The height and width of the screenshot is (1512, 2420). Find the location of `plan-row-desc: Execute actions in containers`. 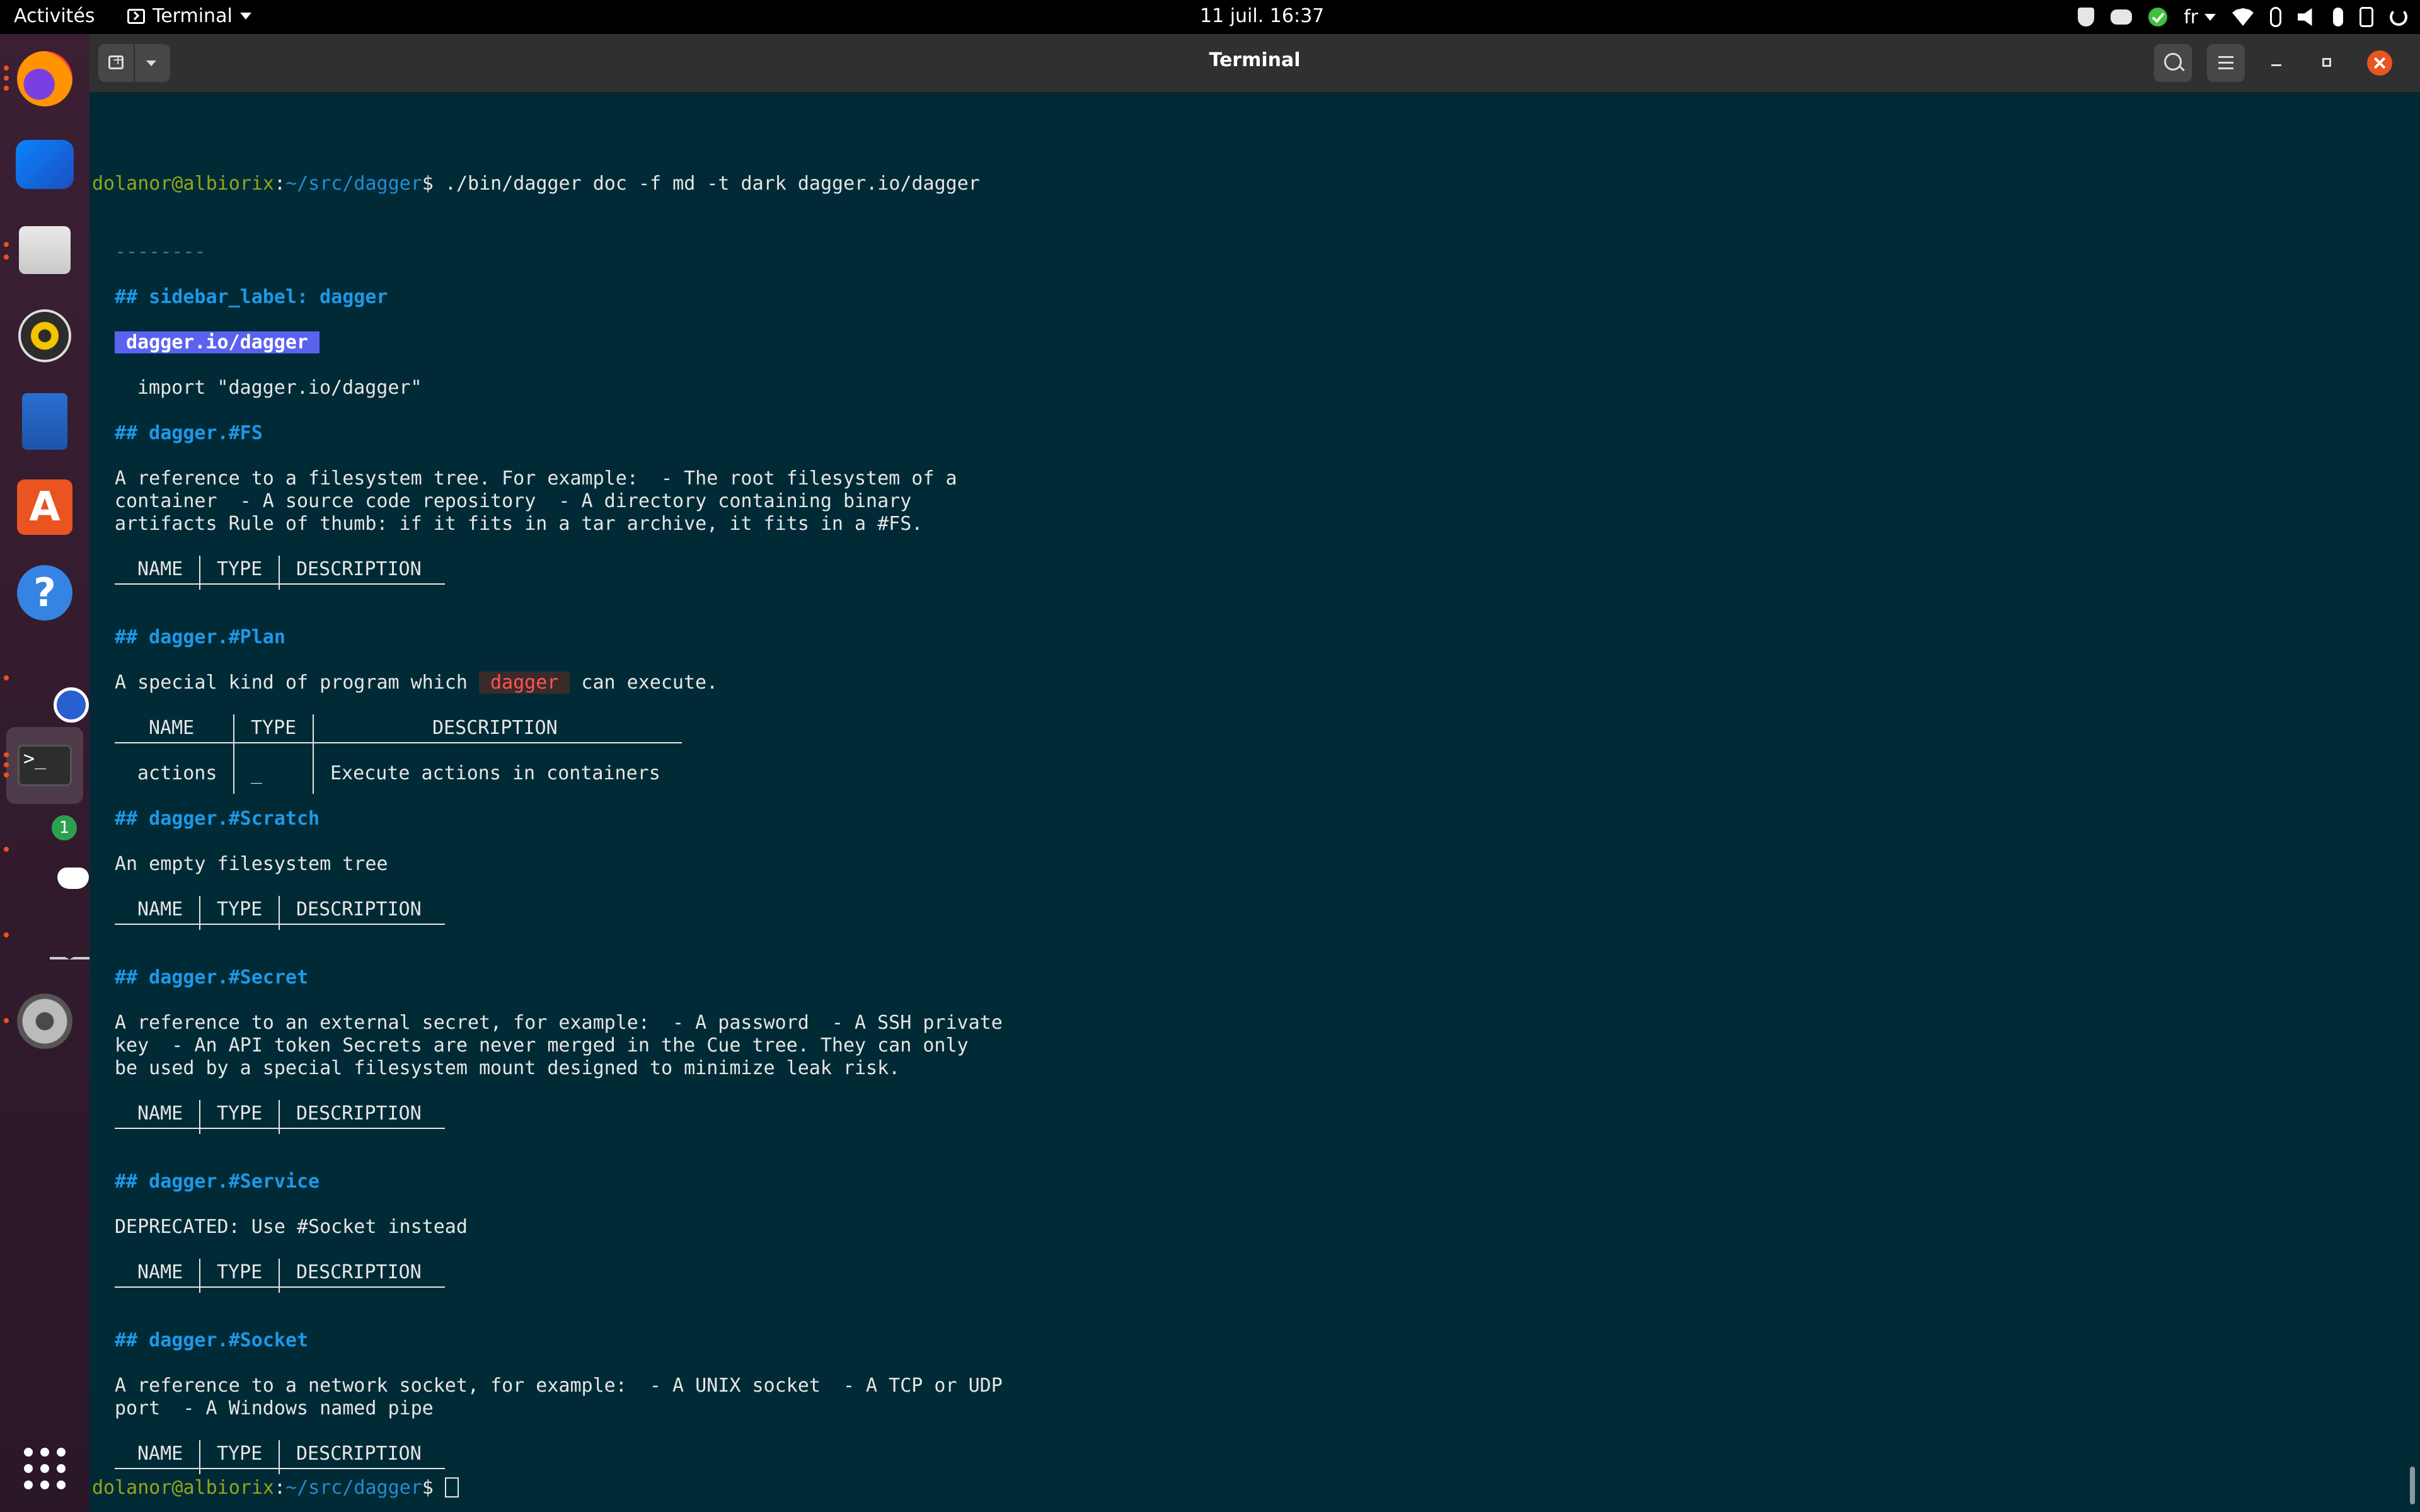

plan-row-desc: Execute actions in containers is located at coordinates (495, 773).